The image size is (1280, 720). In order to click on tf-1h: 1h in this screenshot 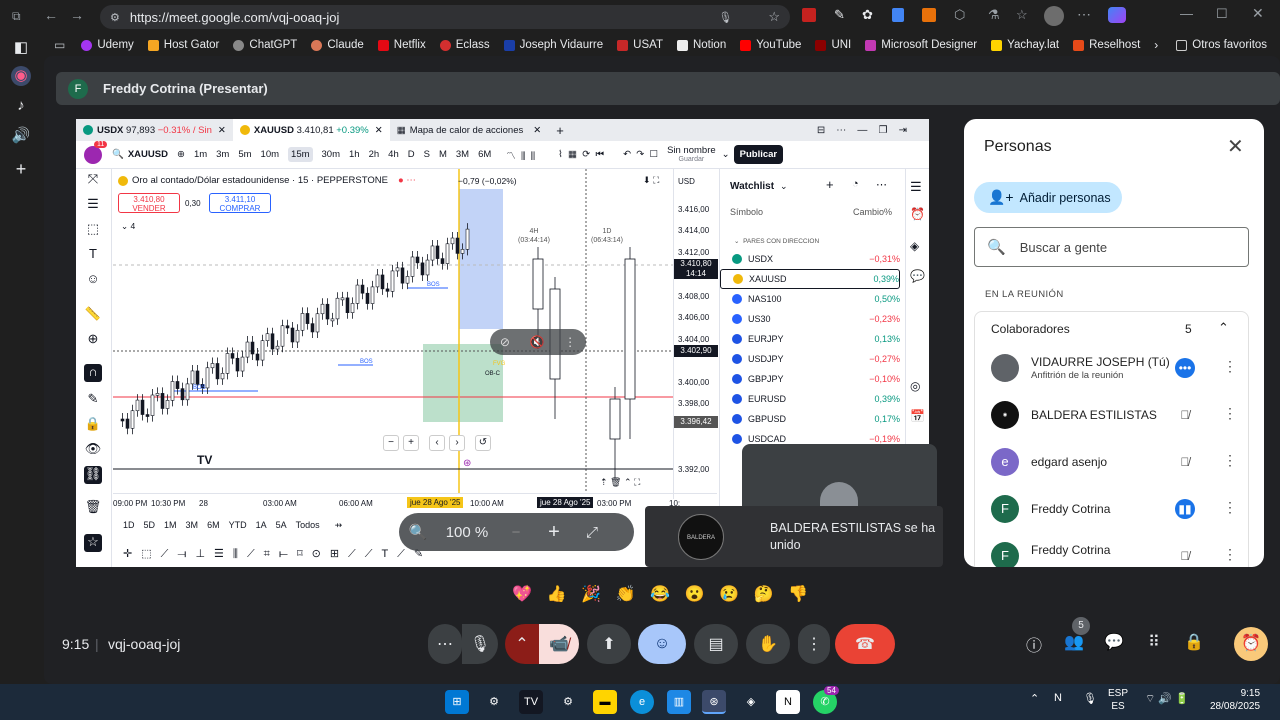, I will do `click(354, 154)`.